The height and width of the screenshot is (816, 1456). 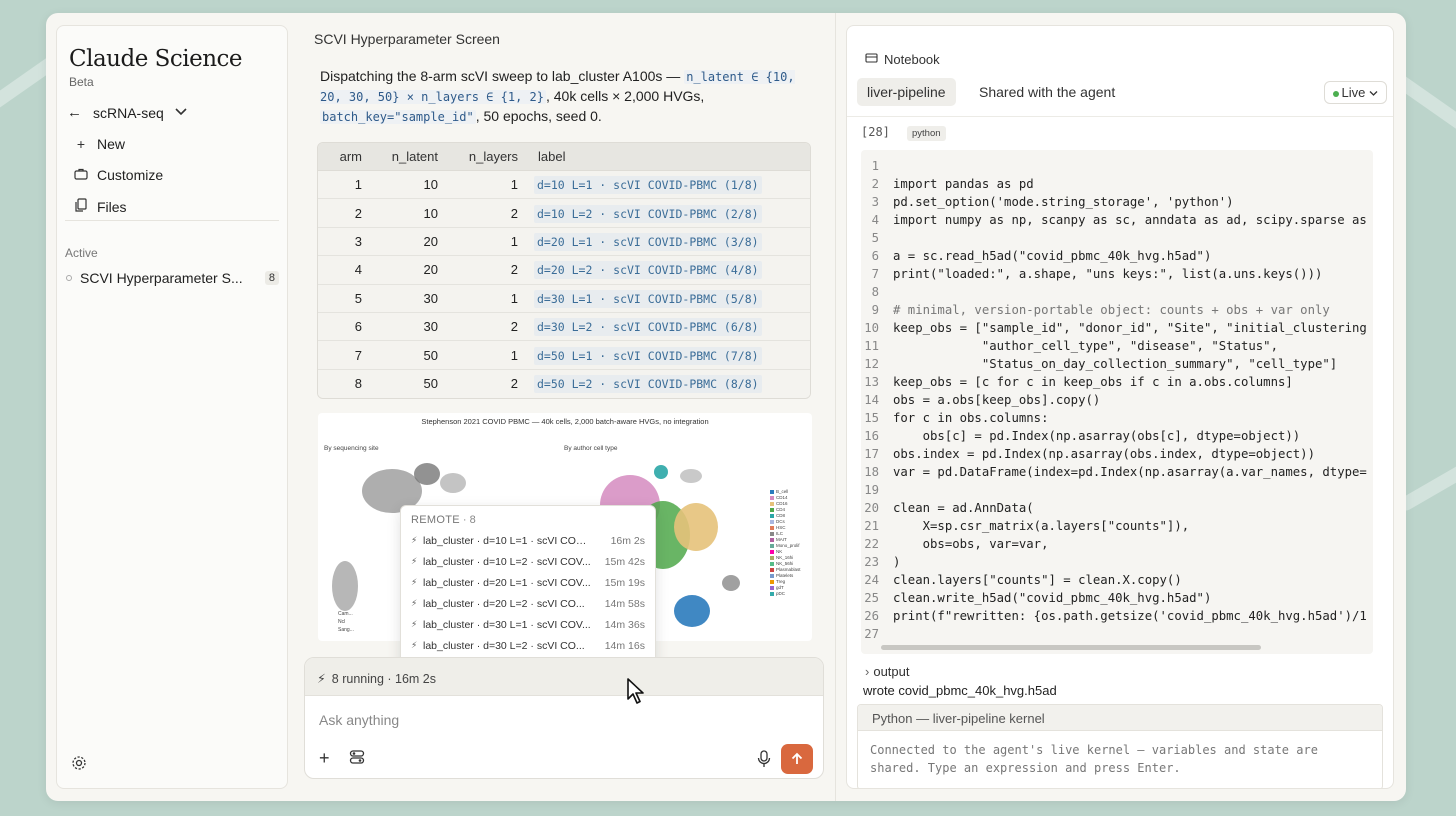 I want to click on code-line: 23), so click(x=1117, y=562).